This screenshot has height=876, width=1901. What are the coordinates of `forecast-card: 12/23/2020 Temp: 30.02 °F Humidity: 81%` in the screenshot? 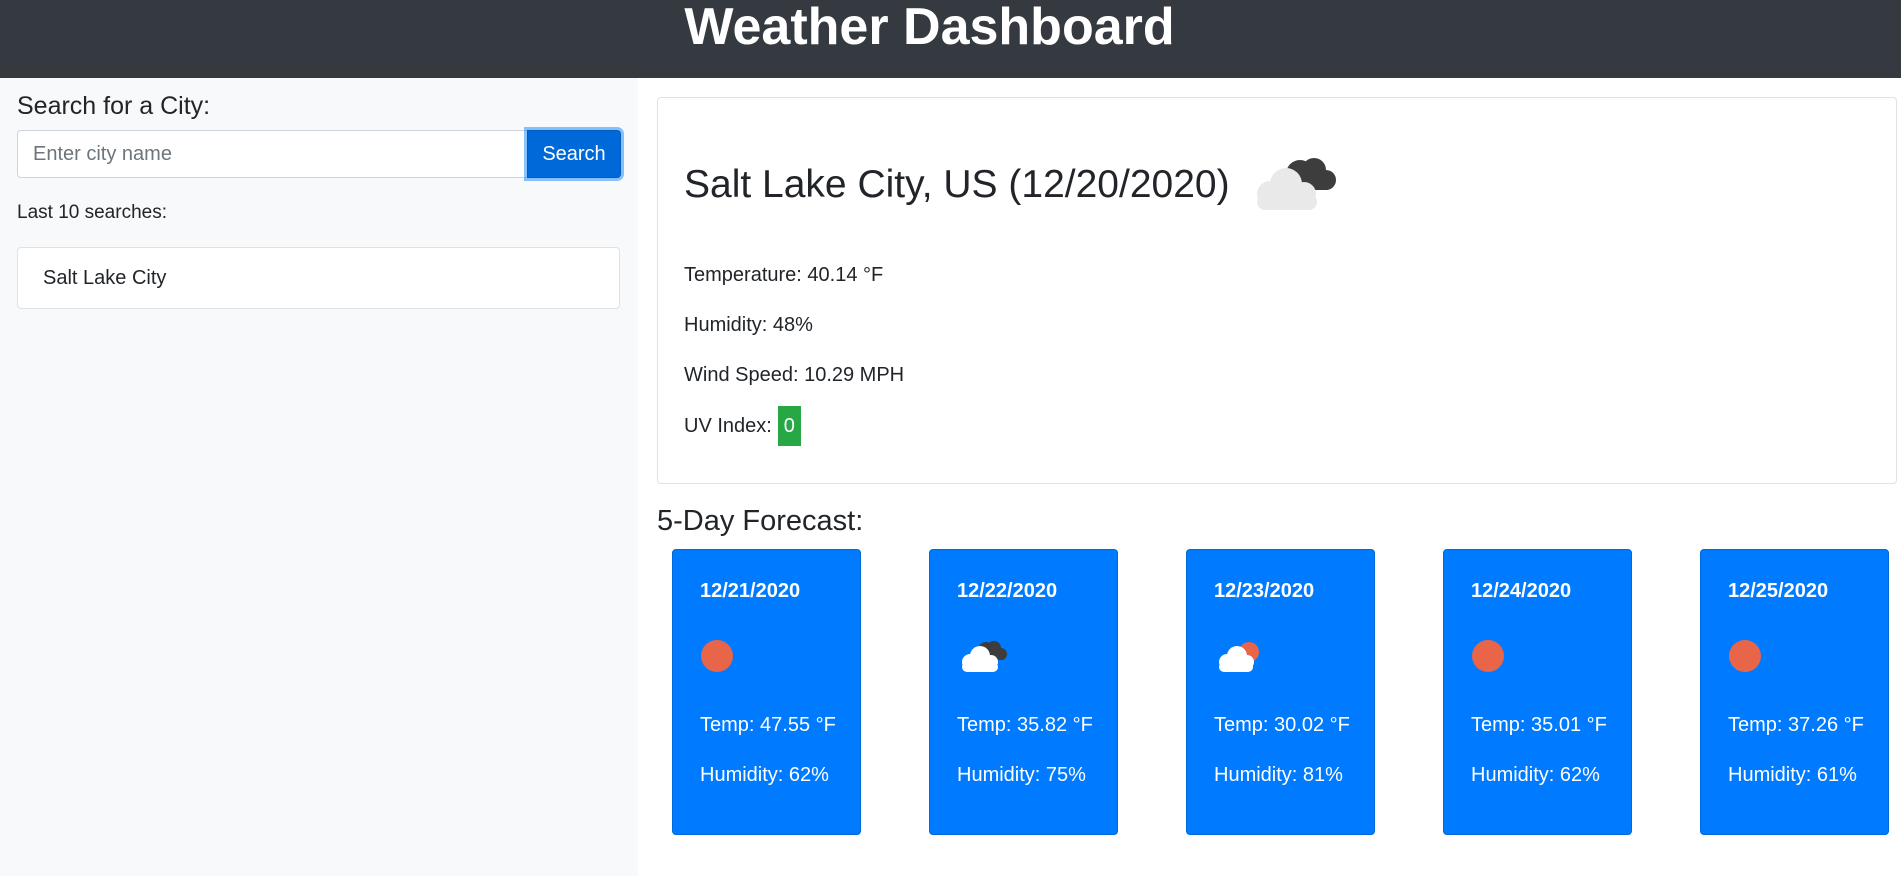 It's located at (1280, 692).